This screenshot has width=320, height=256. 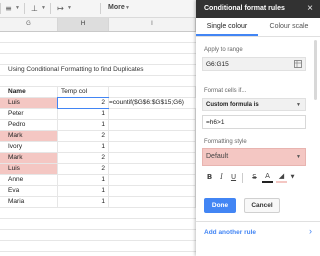 What do you see at coordinates (223, 50) in the screenshot?
I see `apply-range-label: Apply to range` at bounding box center [223, 50].